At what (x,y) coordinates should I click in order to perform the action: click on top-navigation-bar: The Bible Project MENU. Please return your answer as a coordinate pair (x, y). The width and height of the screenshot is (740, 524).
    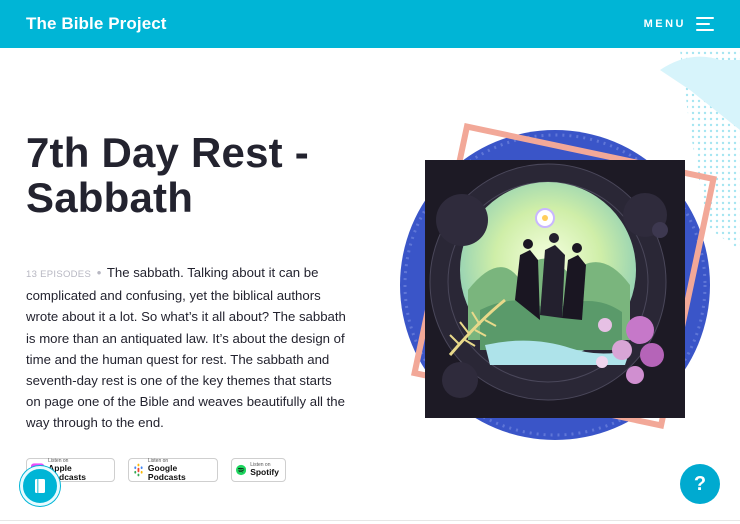
    Looking at the image, I should click on (370, 24).